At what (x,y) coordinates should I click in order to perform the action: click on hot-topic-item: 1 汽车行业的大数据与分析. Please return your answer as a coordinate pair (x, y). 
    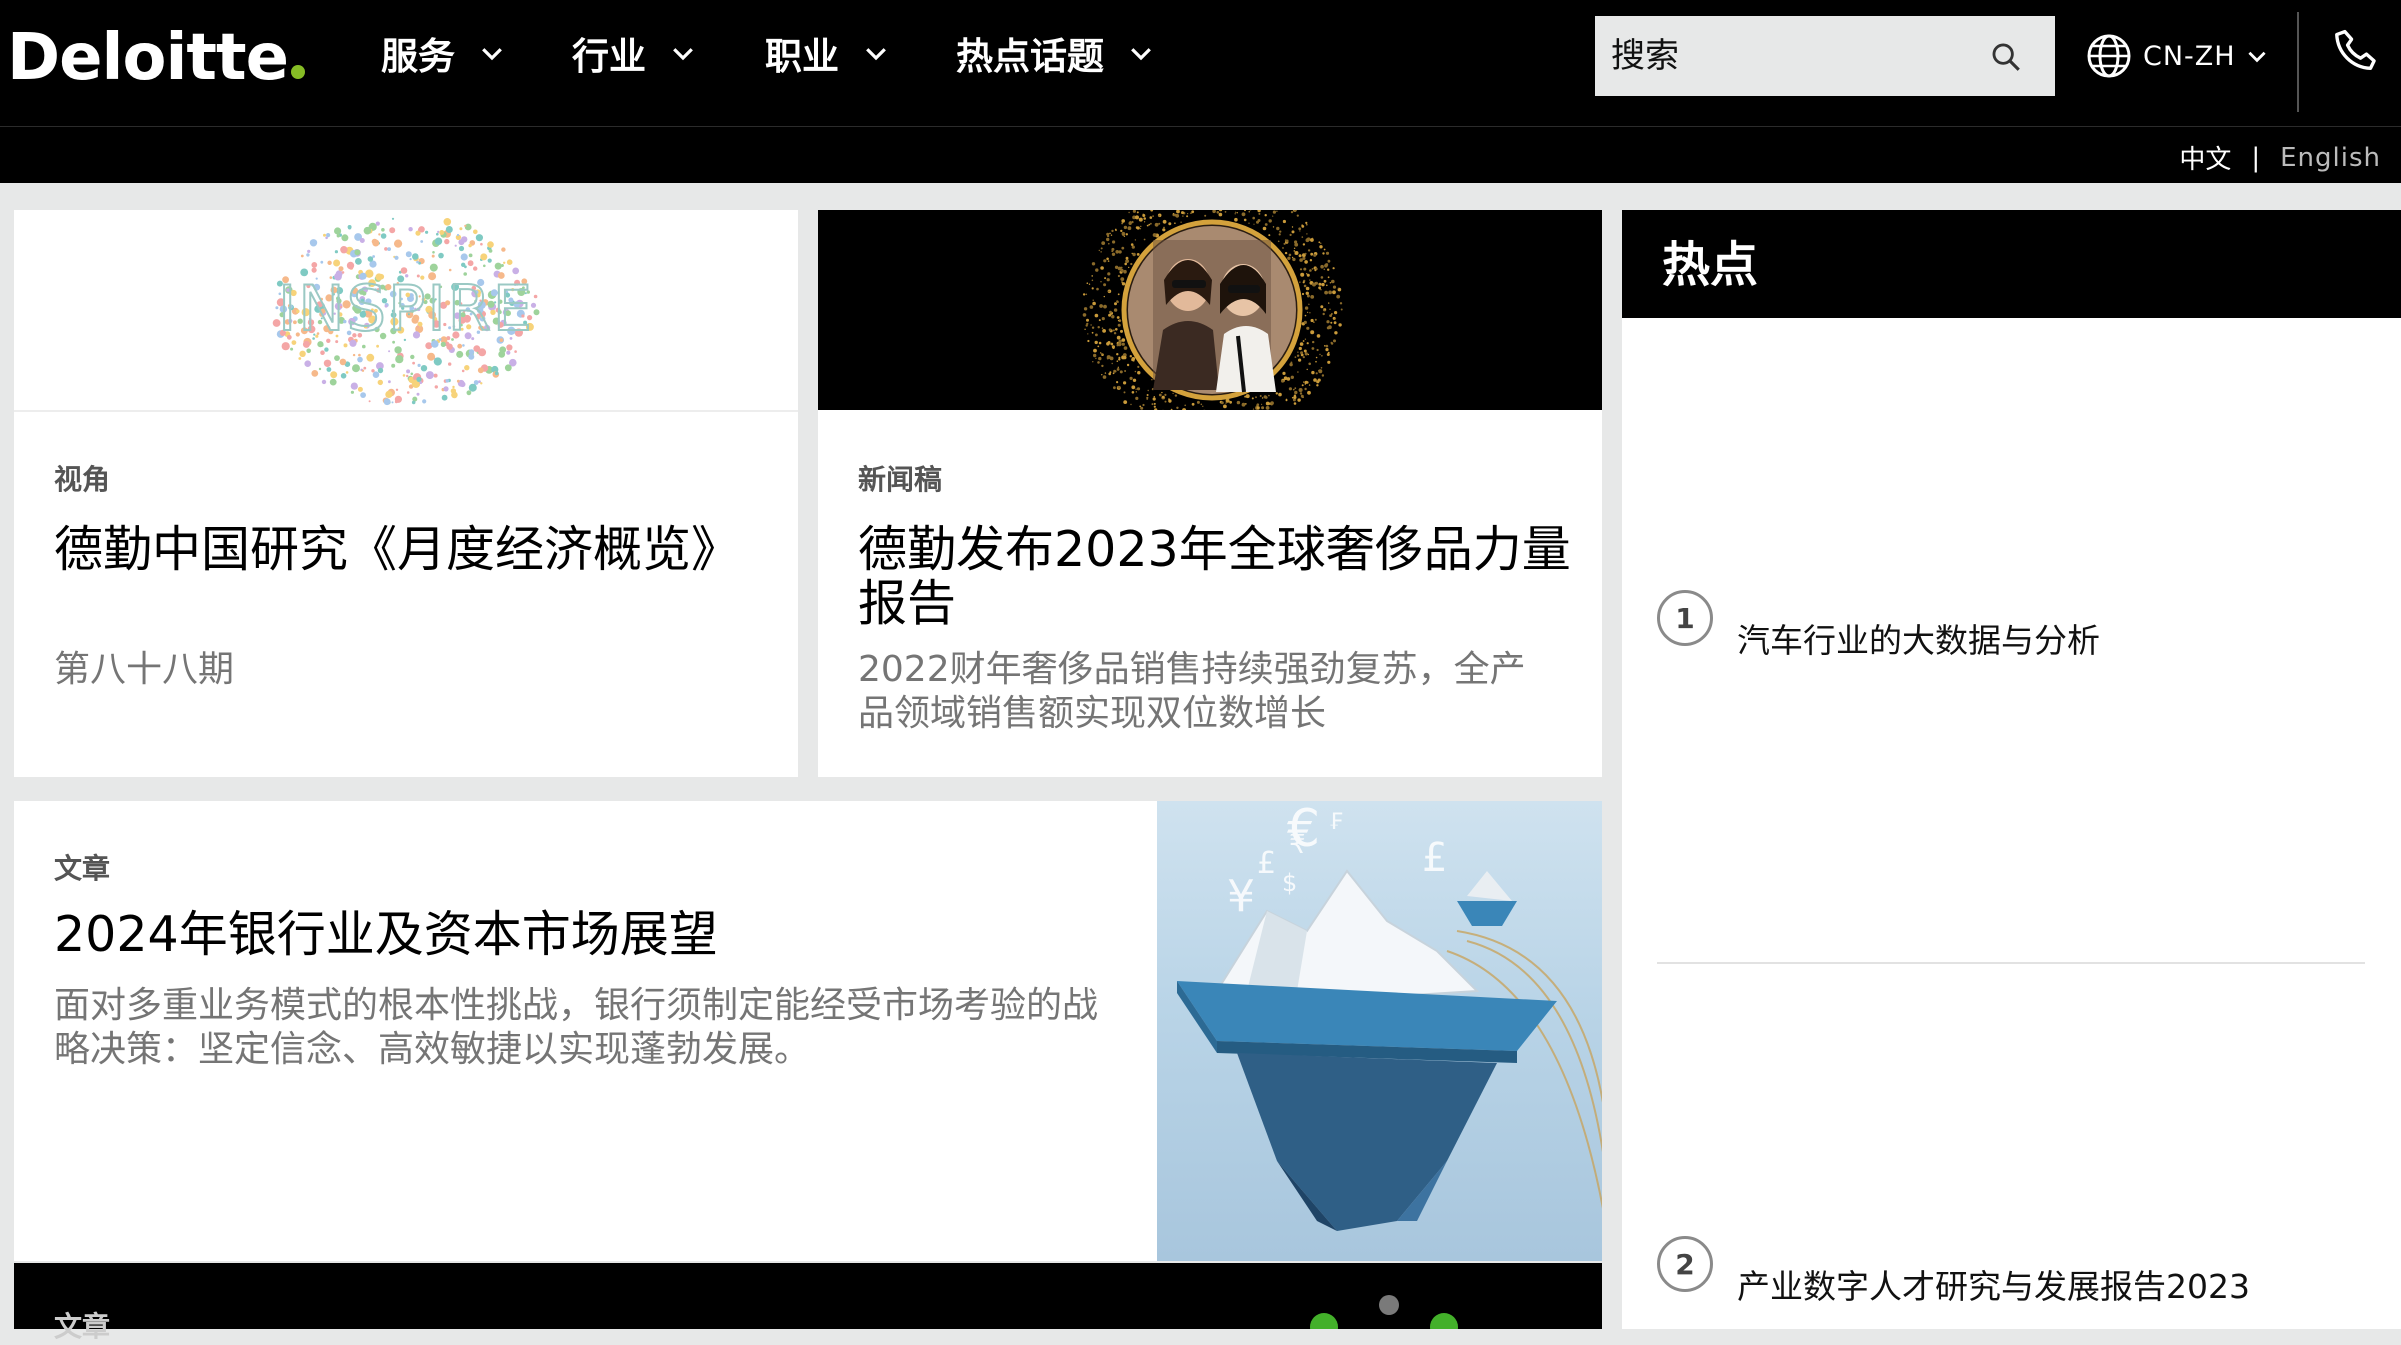
    Looking at the image, I should click on (2007, 620).